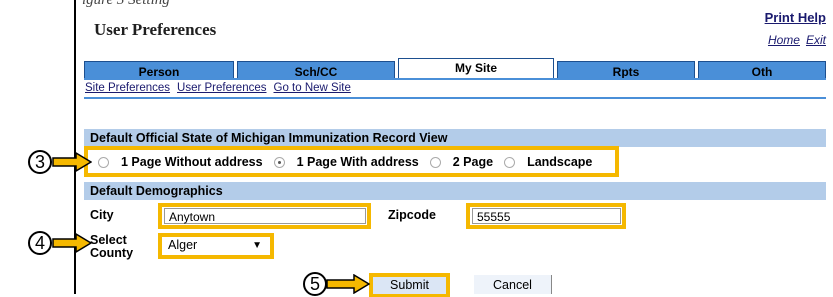 The height and width of the screenshot is (297, 833). I want to click on radio-label: 2 Page, so click(473, 162).